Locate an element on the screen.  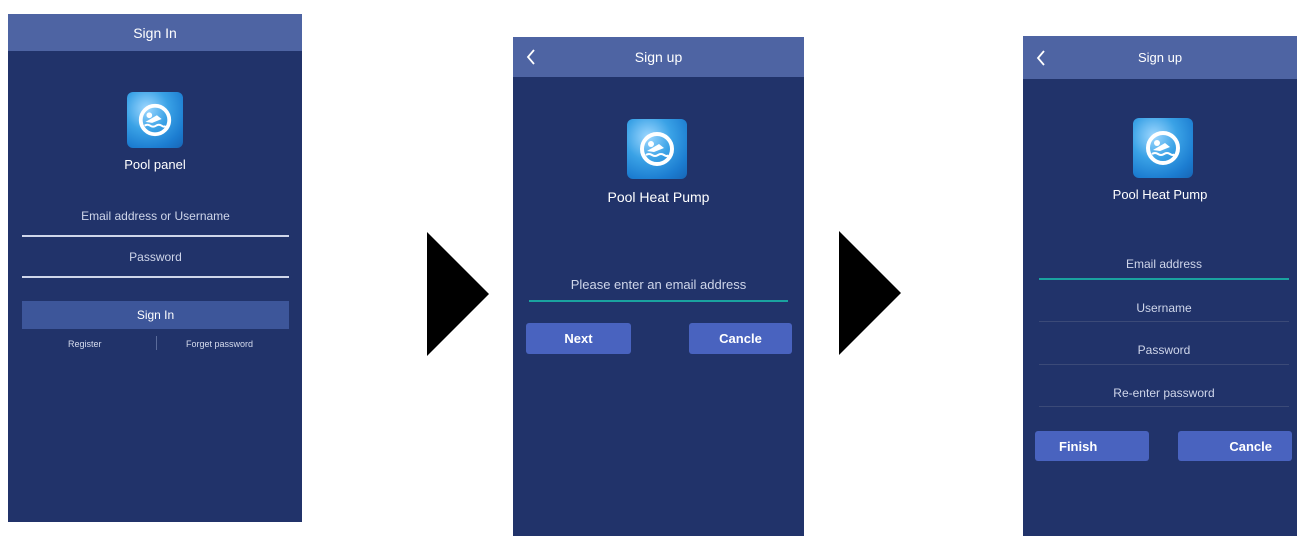
reenter-password-field: Re-enter password is located at coordinates (1164, 393).